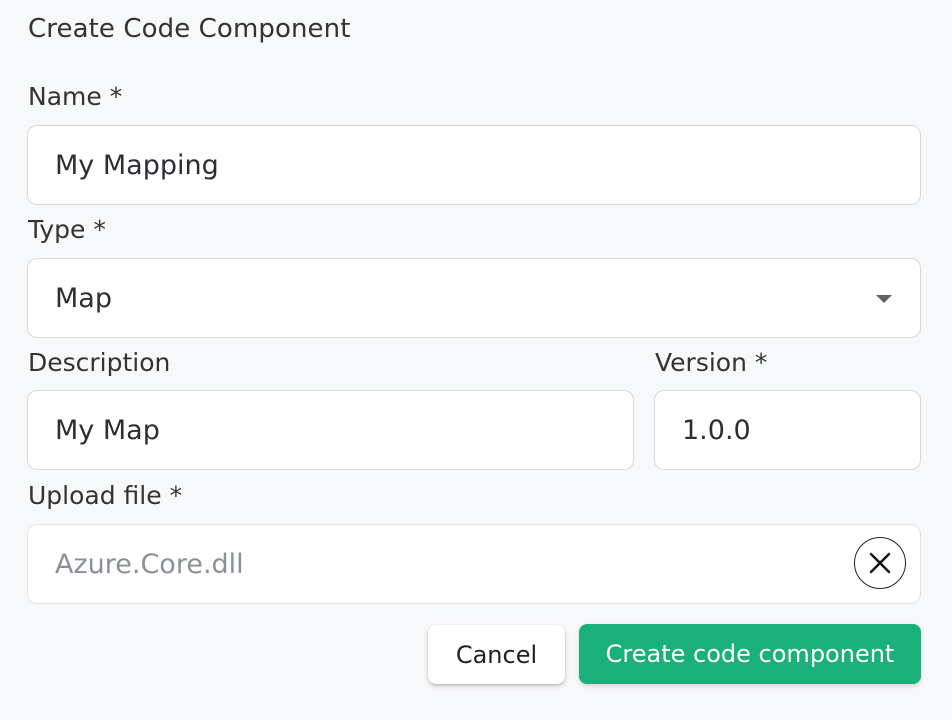  I want to click on description-label: Description, so click(99, 362).